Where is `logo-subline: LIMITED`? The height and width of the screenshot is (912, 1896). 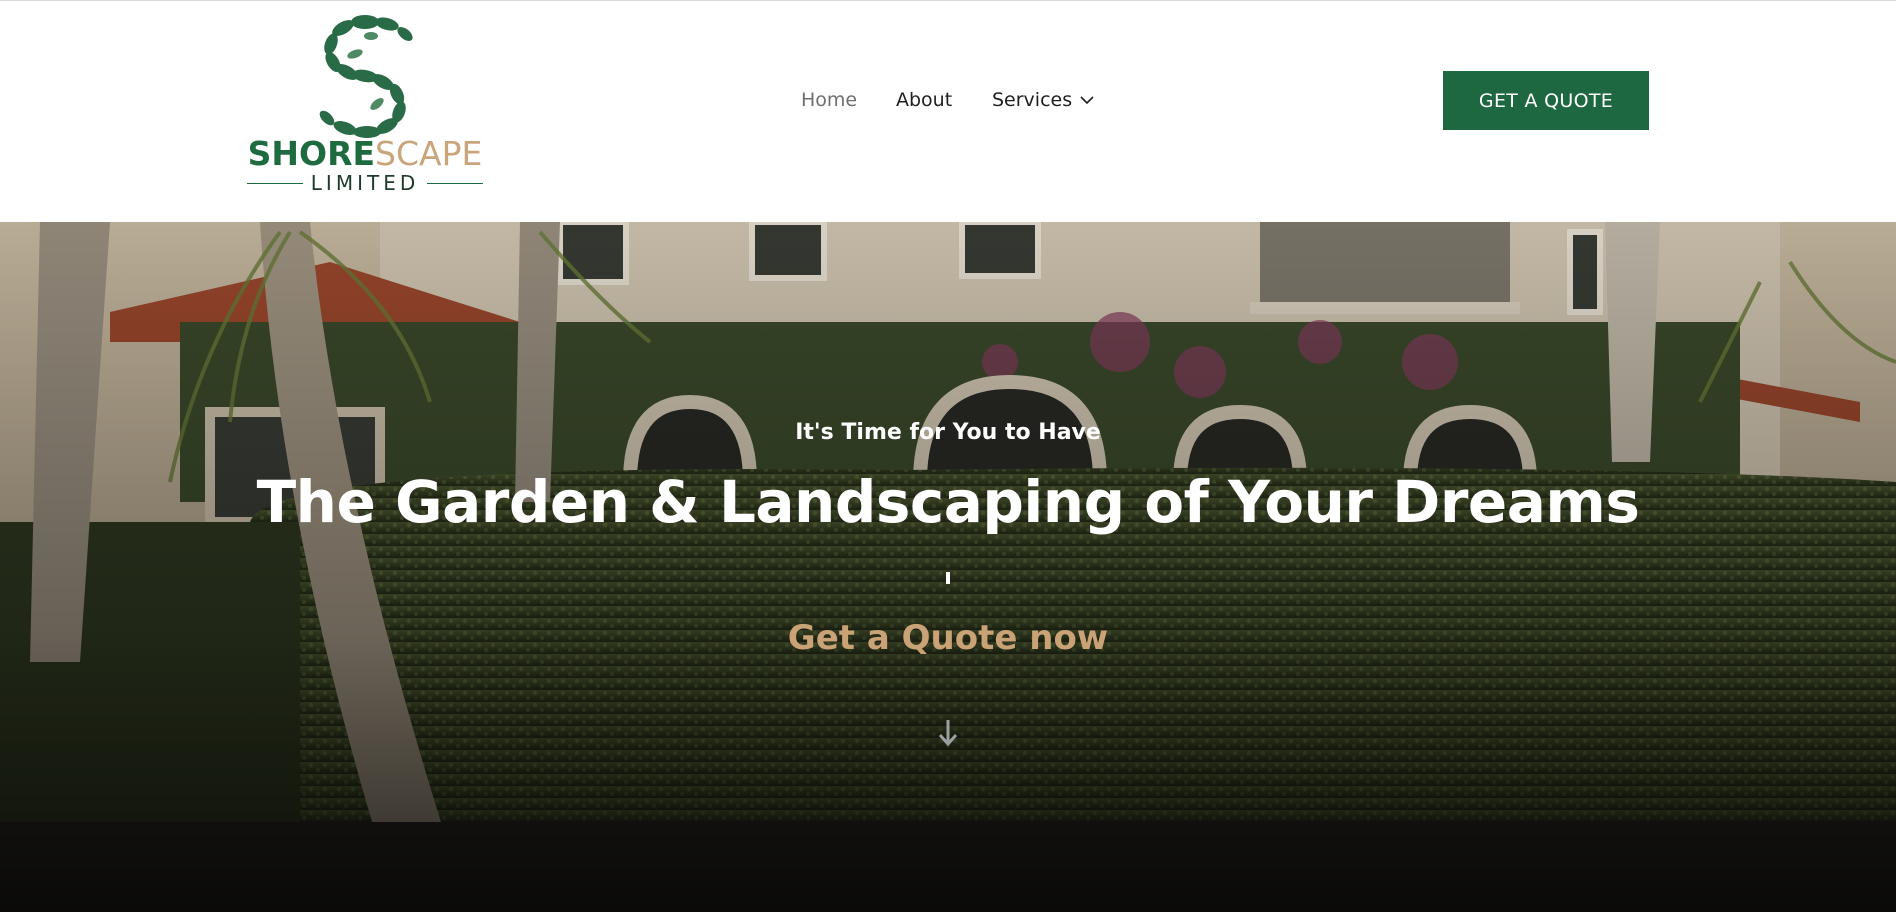
logo-subline: LIMITED is located at coordinates (365, 183).